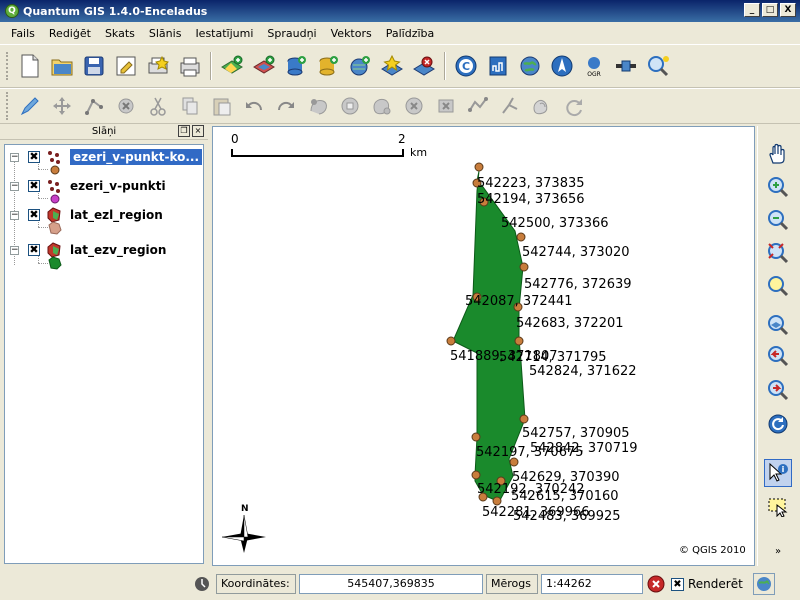 The image size is (800, 600). I want to click on menu-plugins: Spraudņi, so click(291, 33).